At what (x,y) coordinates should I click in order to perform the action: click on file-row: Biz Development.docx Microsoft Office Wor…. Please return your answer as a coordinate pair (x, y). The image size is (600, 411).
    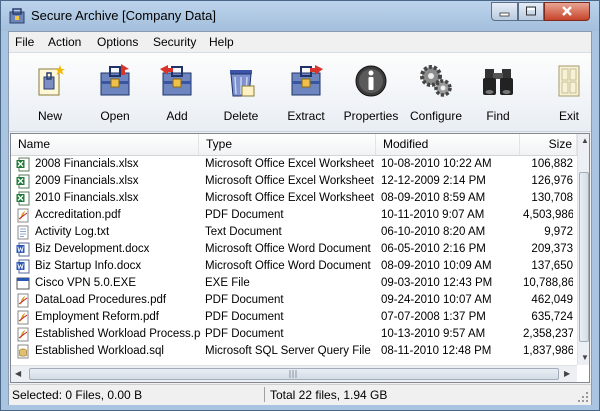
    Looking at the image, I should click on (294, 249).